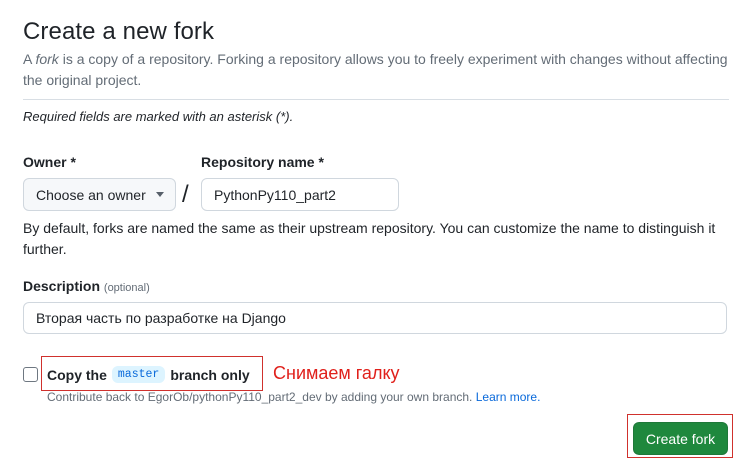  Describe the element at coordinates (138, 374) in the screenshot. I see `branch-name-chip: master` at that location.